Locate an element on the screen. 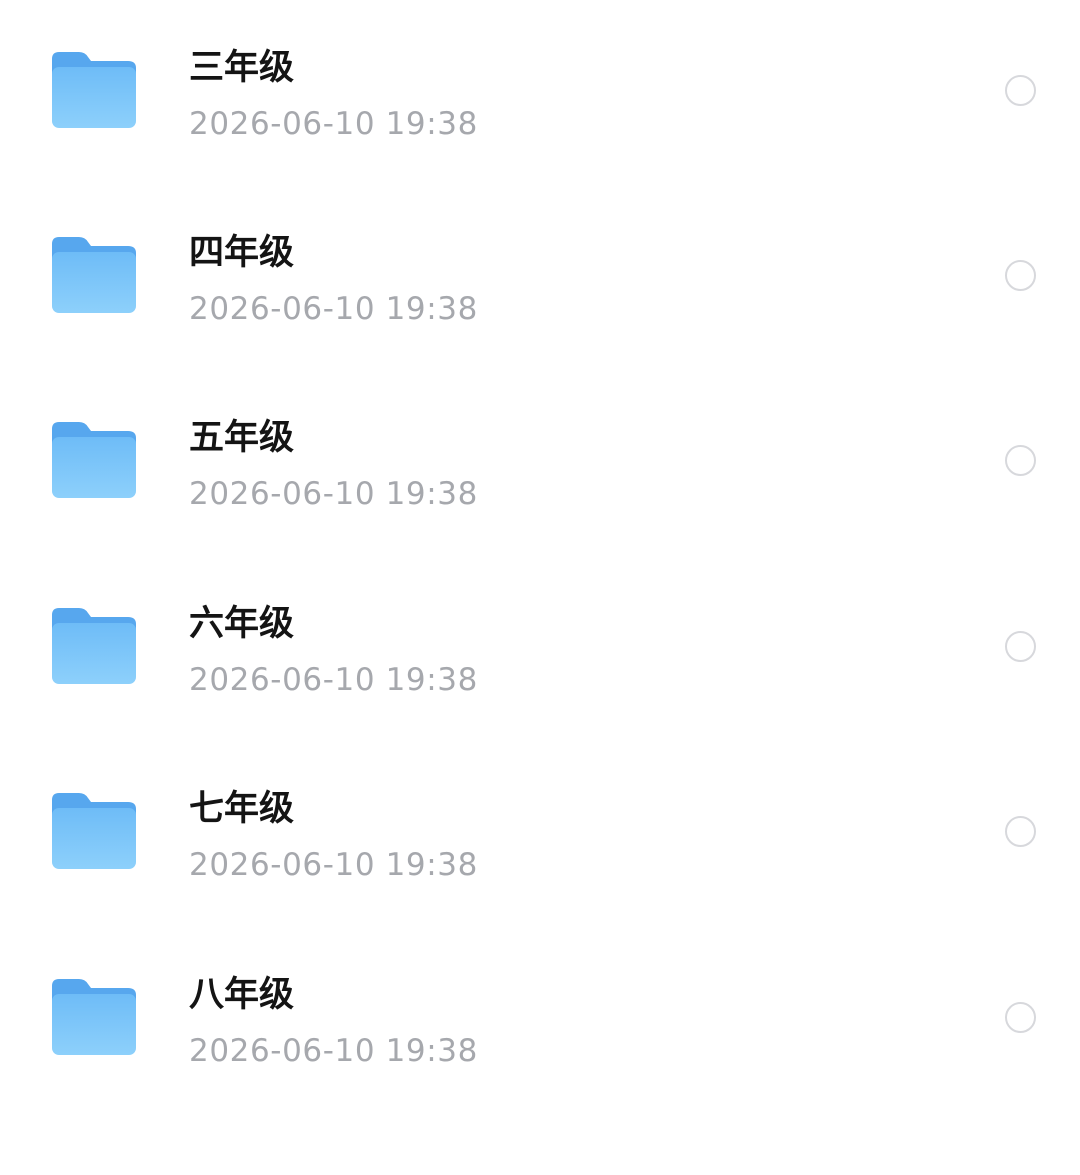 The width and height of the screenshot is (1080, 1175). list-item: 五年级 2026-06-10 19:38 is located at coordinates (540, 450).